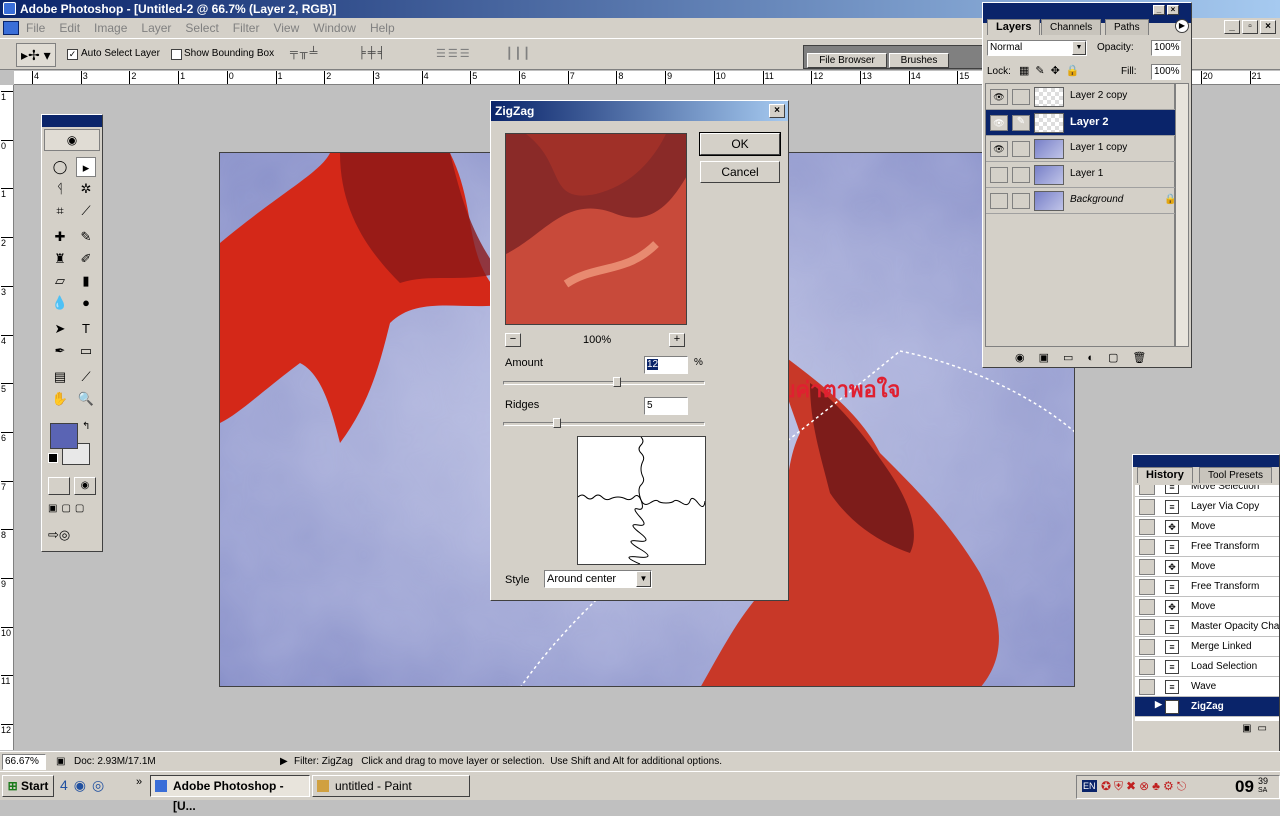  Describe the element at coordinates (596, 229) in the screenshot. I see `filter-preview` at that location.